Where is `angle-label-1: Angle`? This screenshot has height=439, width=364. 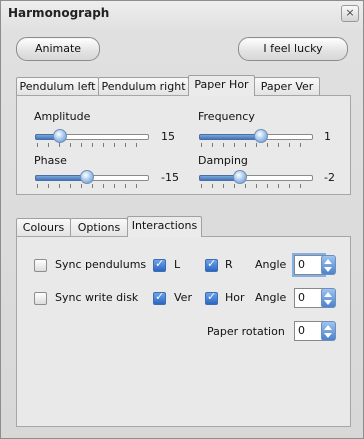 angle-label-1: Angle is located at coordinates (271, 264).